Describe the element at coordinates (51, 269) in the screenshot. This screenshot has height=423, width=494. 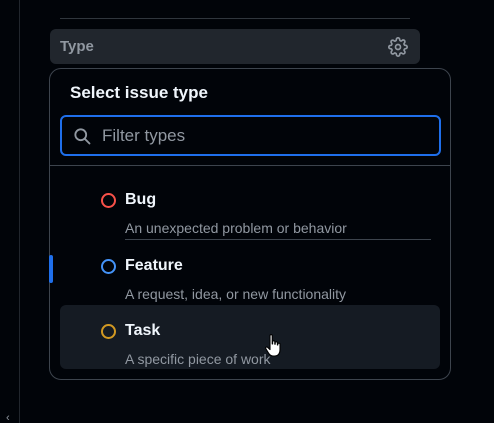
I see `active-item-indicator` at that location.